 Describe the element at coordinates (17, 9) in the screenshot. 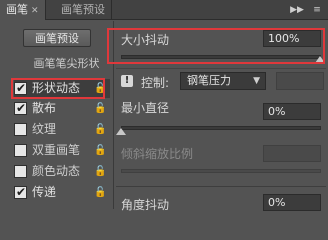

I see `tab-brush-label: 画笔` at that location.